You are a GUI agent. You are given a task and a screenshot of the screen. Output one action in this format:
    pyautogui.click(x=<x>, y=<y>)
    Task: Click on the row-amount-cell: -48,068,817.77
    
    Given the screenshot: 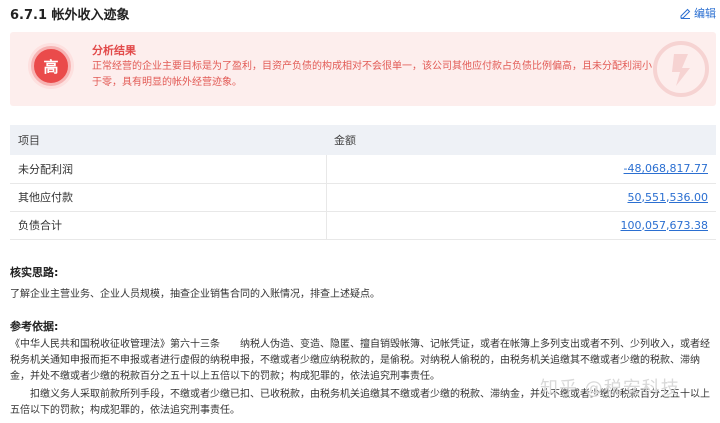 What is the action you would take?
    pyautogui.click(x=520, y=169)
    